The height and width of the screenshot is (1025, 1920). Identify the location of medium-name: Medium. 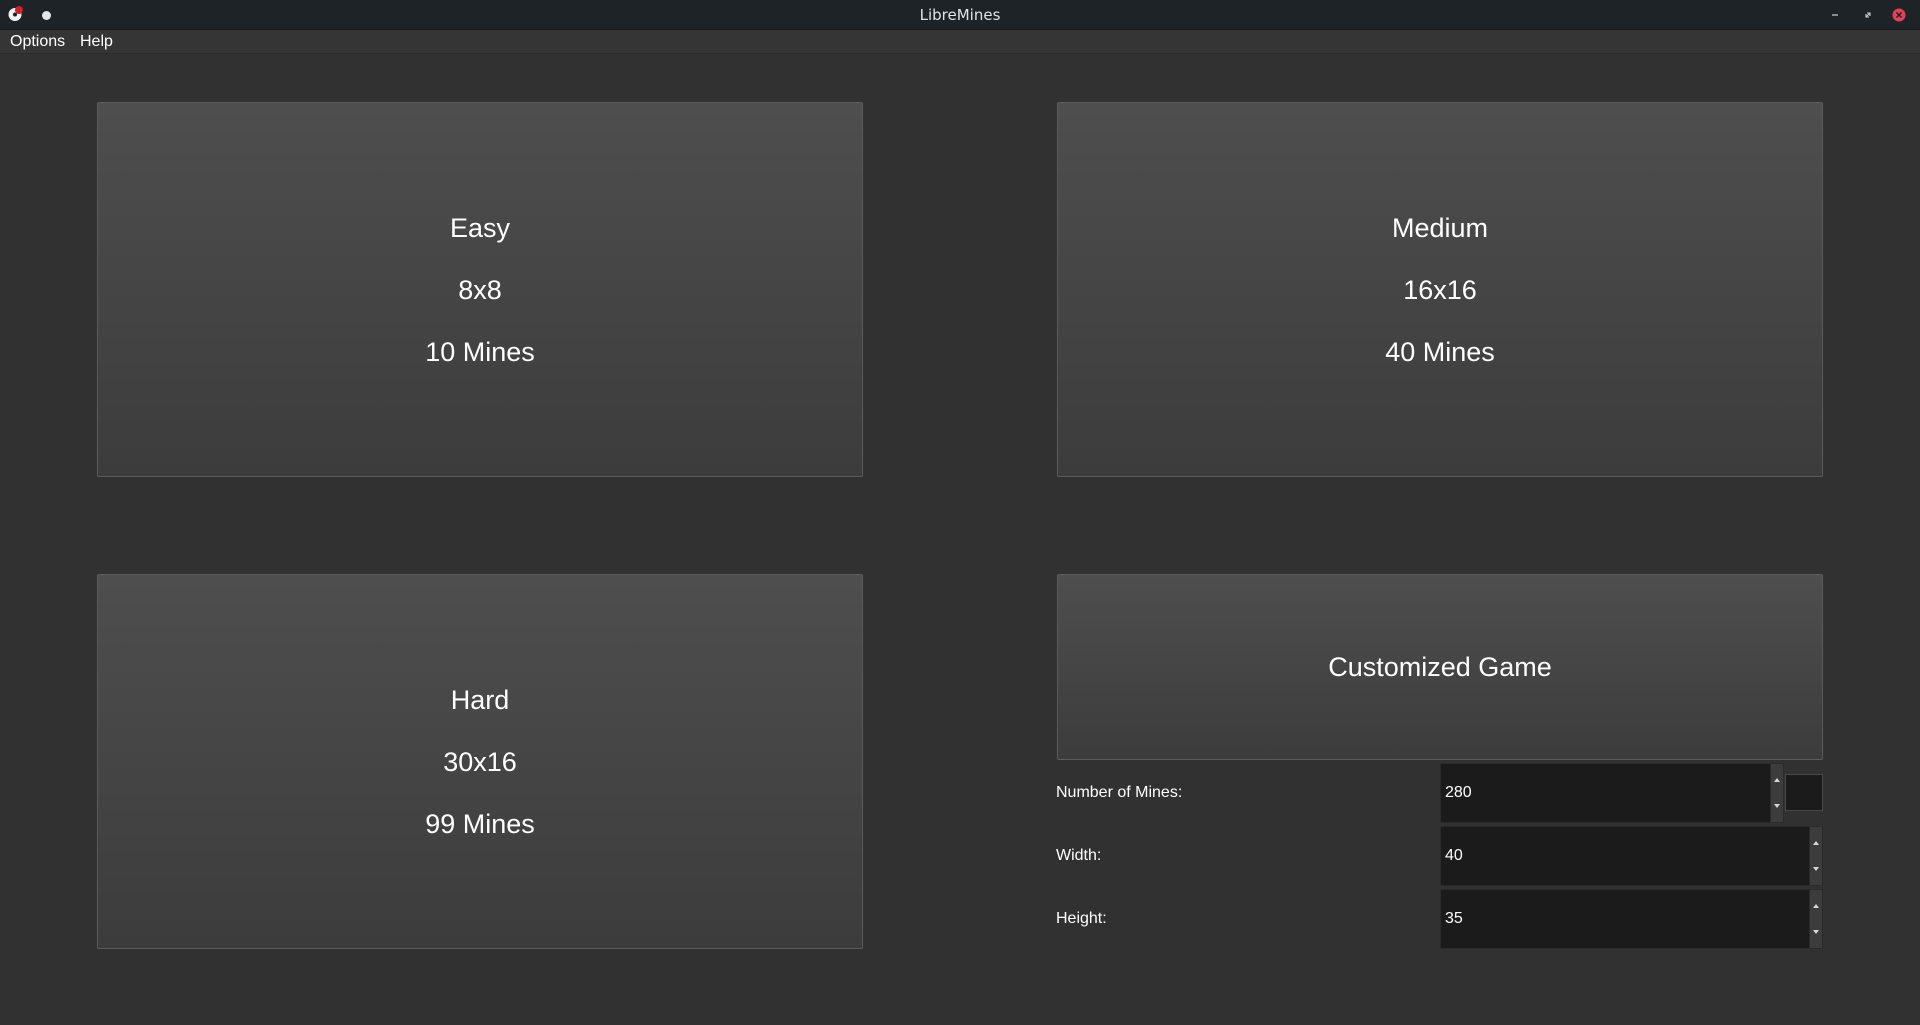
(1440, 227).